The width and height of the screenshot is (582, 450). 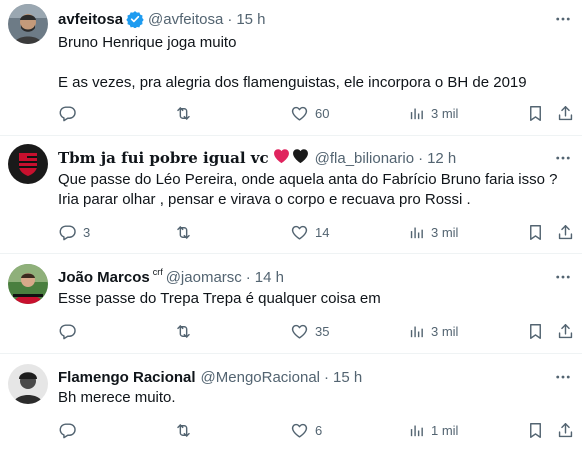 I want to click on views-count: 1 mil, so click(x=445, y=430).